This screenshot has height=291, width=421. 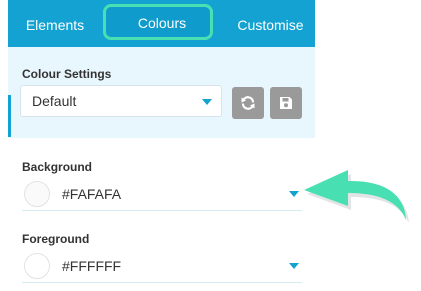 What do you see at coordinates (37, 194) in the screenshot?
I see `background-swatch` at bounding box center [37, 194].